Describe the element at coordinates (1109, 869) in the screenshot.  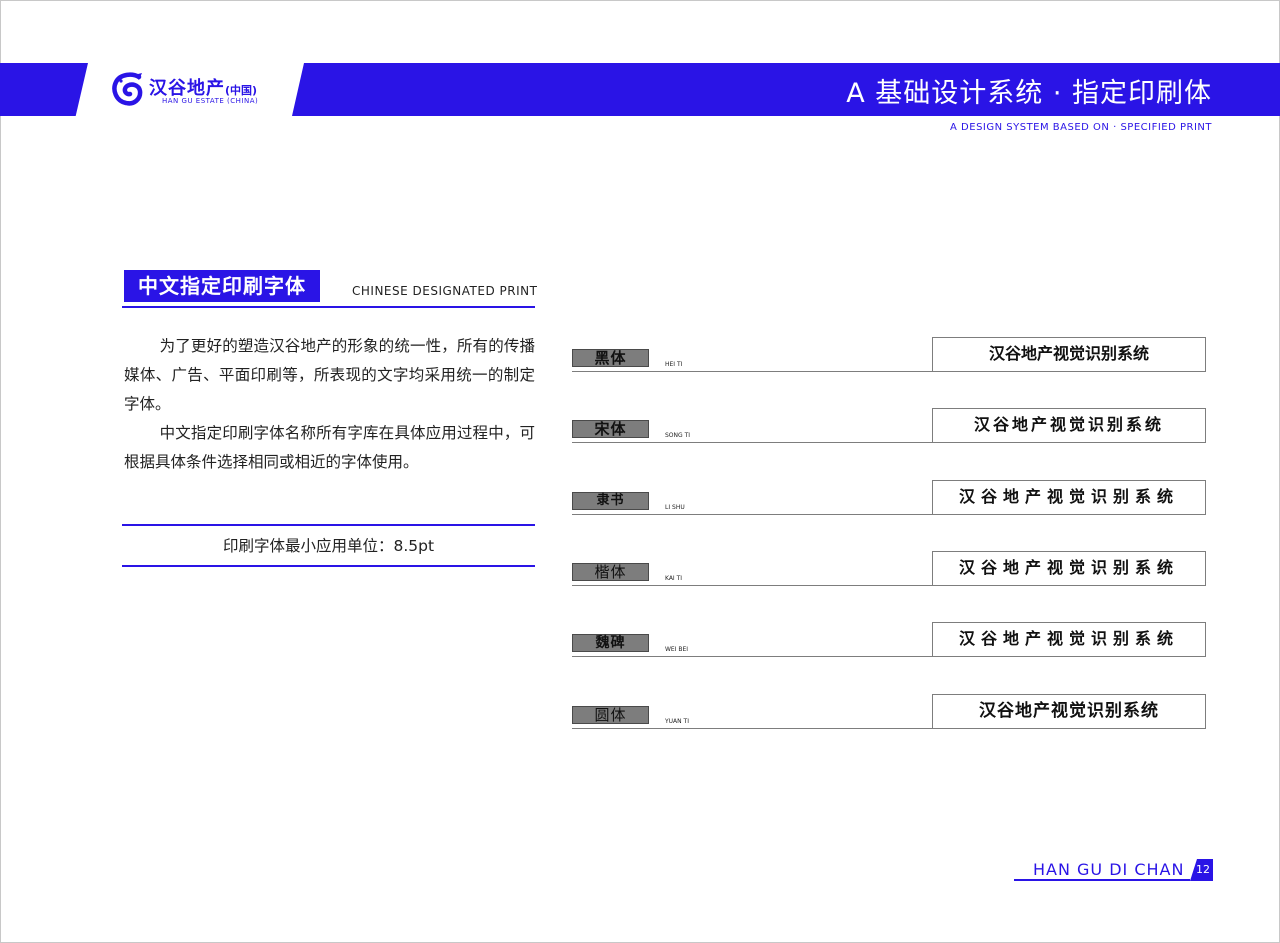
I see `footer-brand: HAN GU DI CHAN` at that location.